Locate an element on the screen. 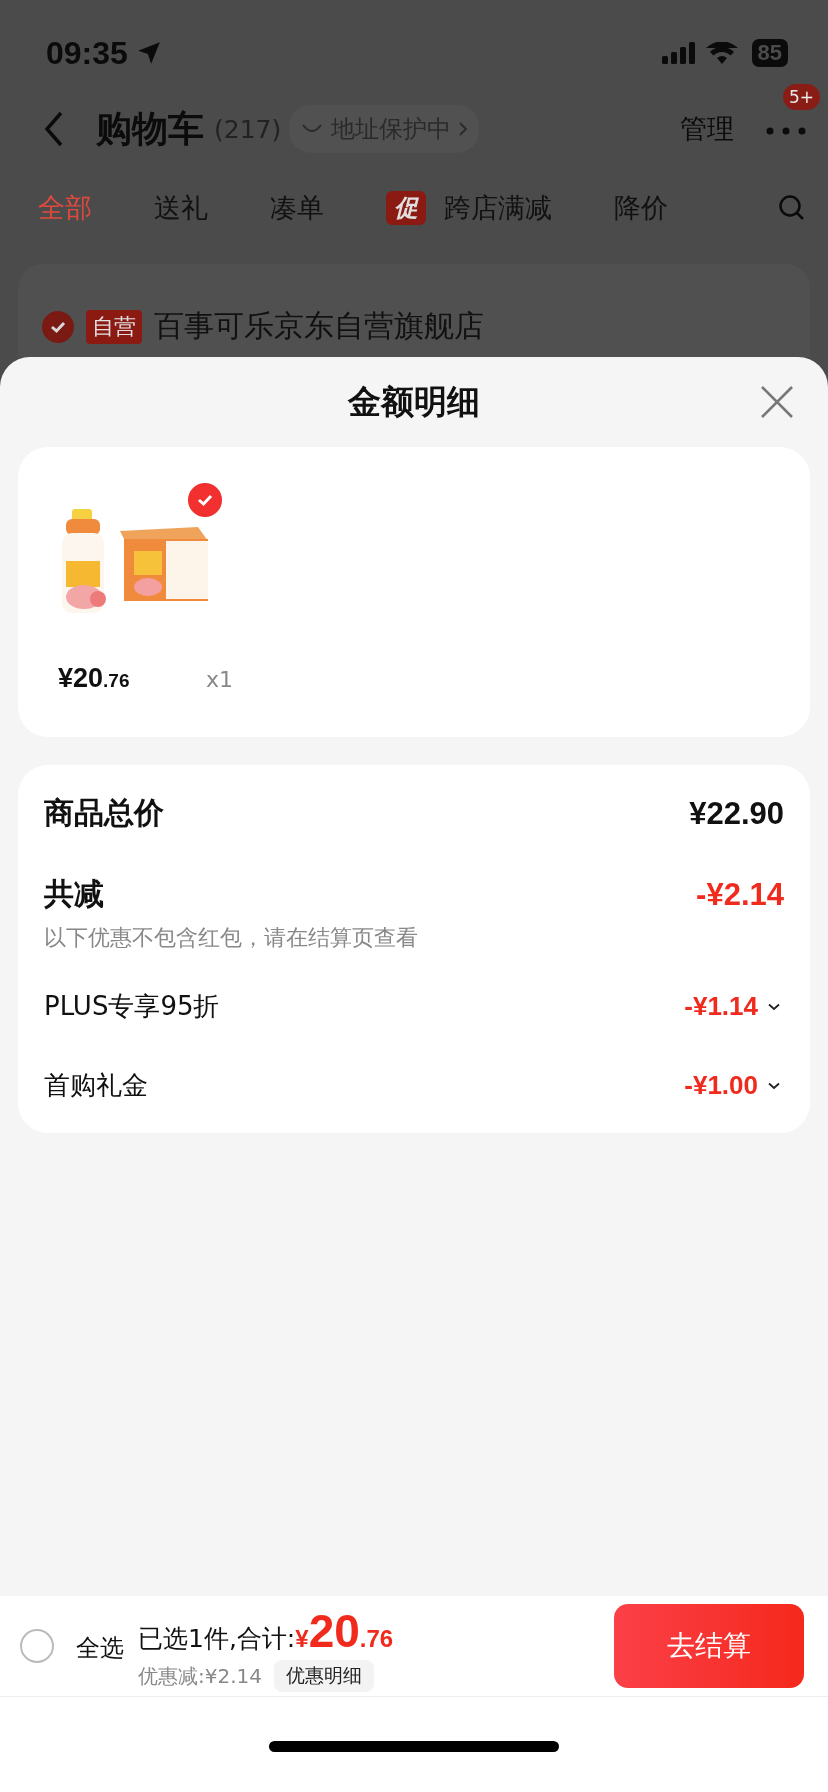  more-icon is located at coordinates (786, 130).